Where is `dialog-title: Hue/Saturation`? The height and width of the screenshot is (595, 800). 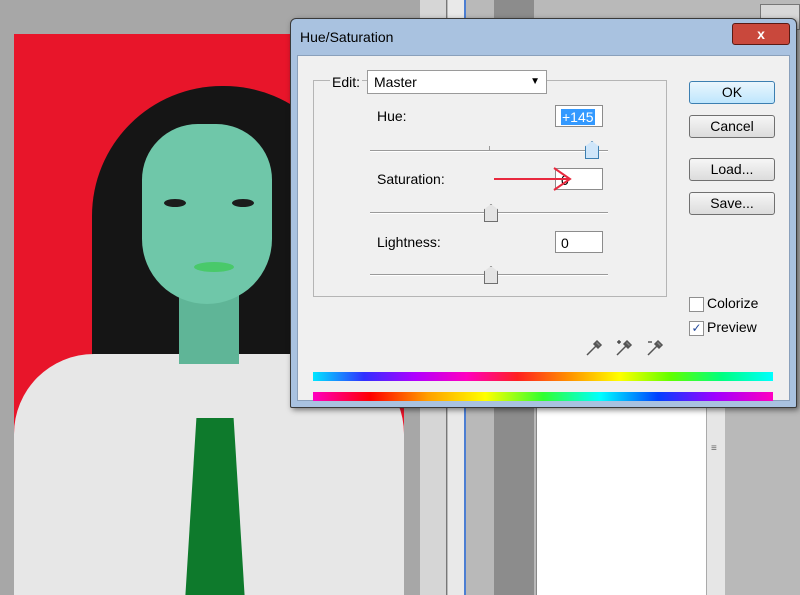 dialog-title: Hue/Saturation is located at coordinates (347, 37).